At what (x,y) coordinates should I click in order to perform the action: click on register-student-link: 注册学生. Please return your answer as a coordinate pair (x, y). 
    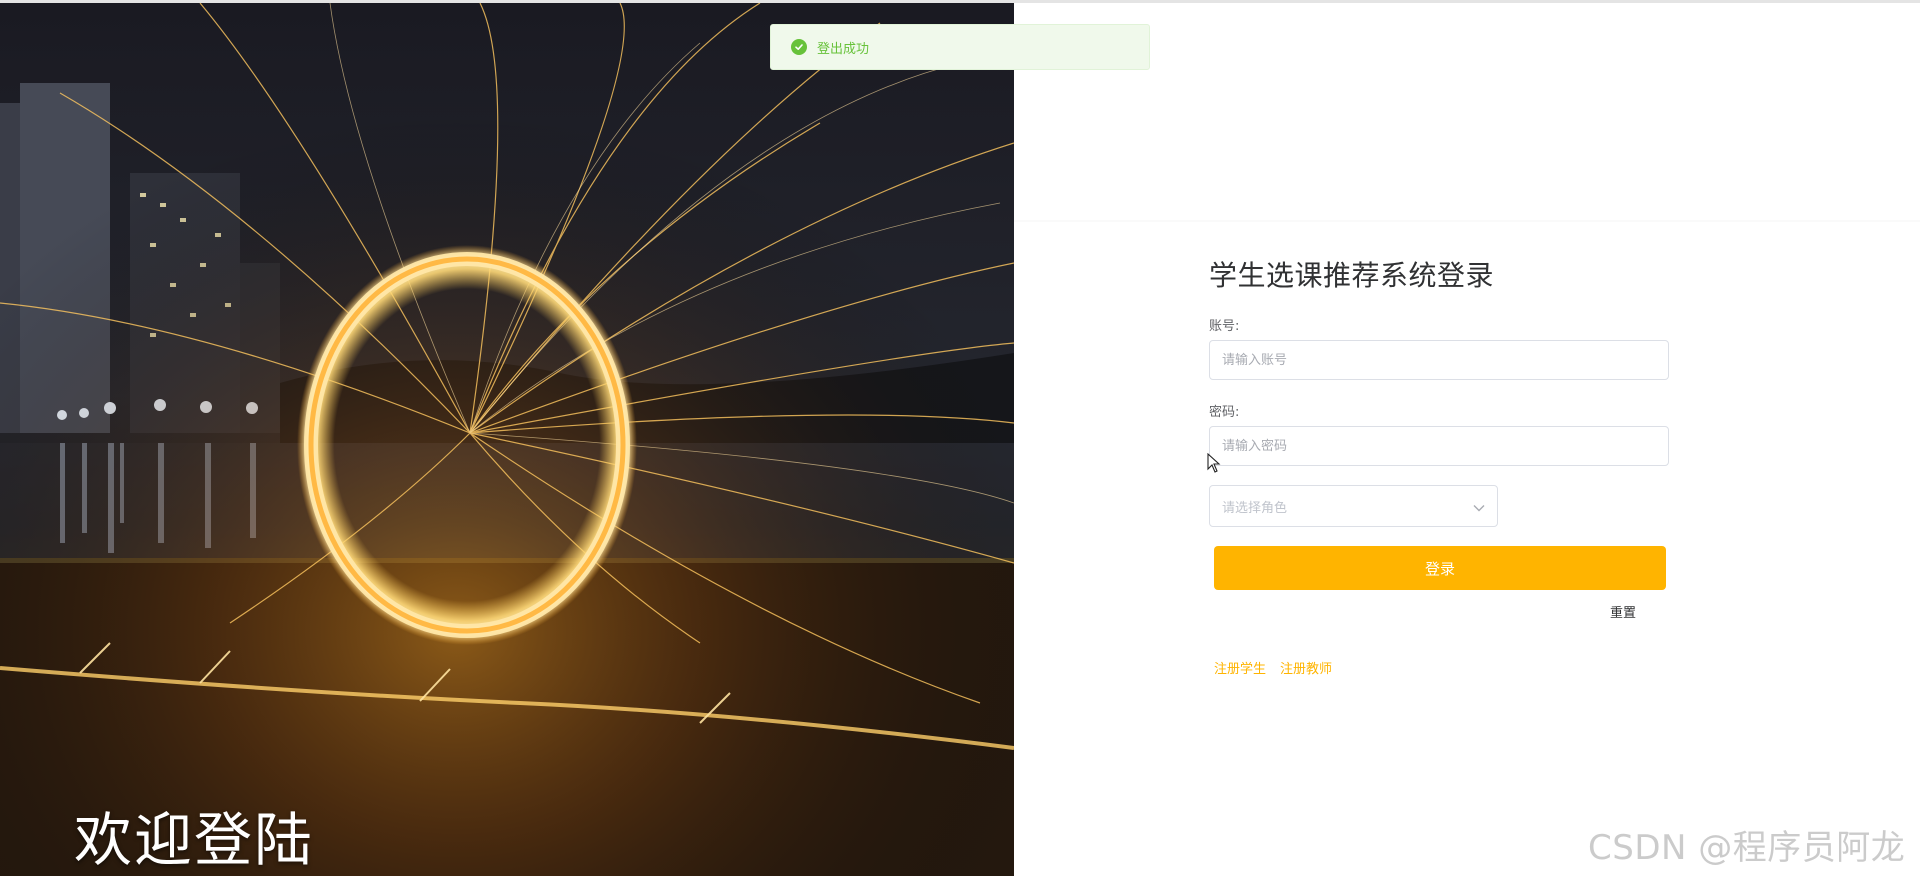
    Looking at the image, I should click on (1240, 667).